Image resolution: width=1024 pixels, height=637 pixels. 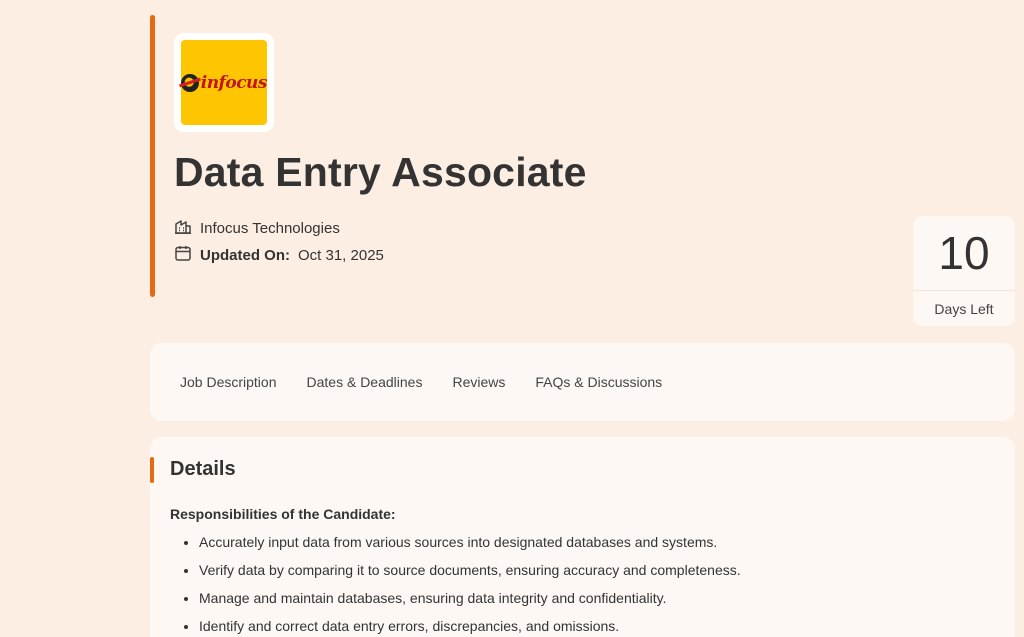 What do you see at coordinates (283, 514) in the screenshot?
I see `responsibilities-heading: Responsibilities of the Candidate:` at bounding box center [283, 514].